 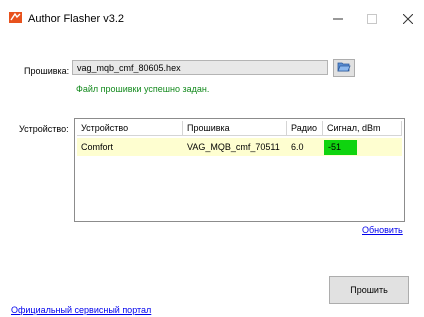 I want to click on column-header-signal: Сигнал, dBm, so click(x=362, y=128).